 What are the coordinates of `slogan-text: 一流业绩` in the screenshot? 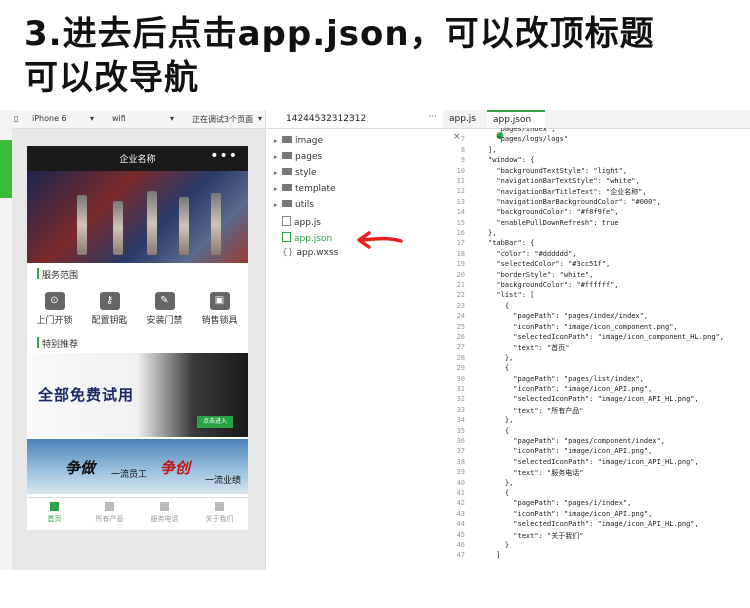 It's located at (223, 481).